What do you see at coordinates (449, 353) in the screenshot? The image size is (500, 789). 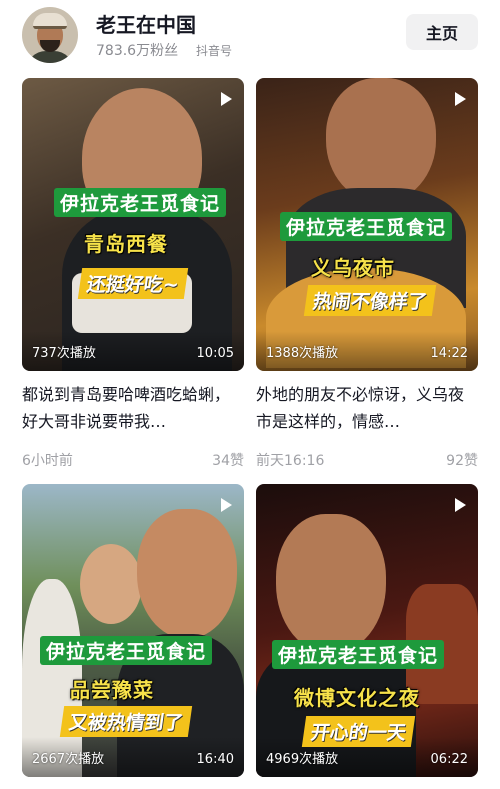 I see `video-duration: 14:22` at bounding box center [449, 353].